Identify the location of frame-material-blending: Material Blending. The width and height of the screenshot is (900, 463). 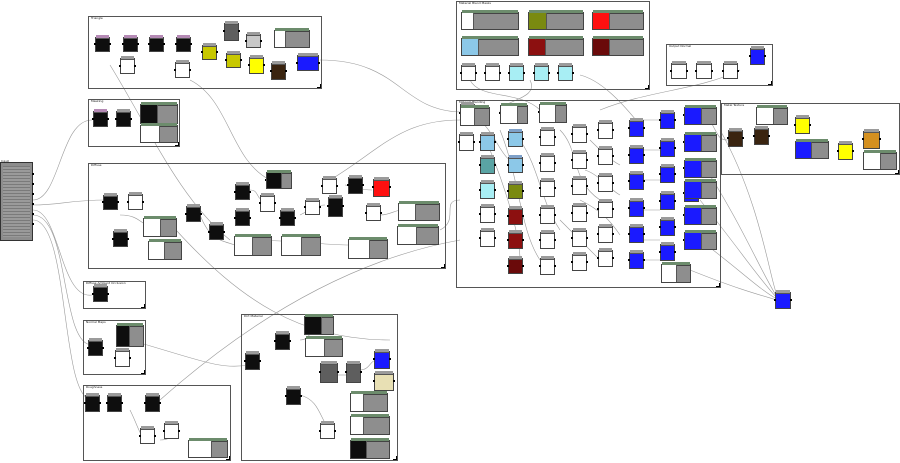
(588, 194).